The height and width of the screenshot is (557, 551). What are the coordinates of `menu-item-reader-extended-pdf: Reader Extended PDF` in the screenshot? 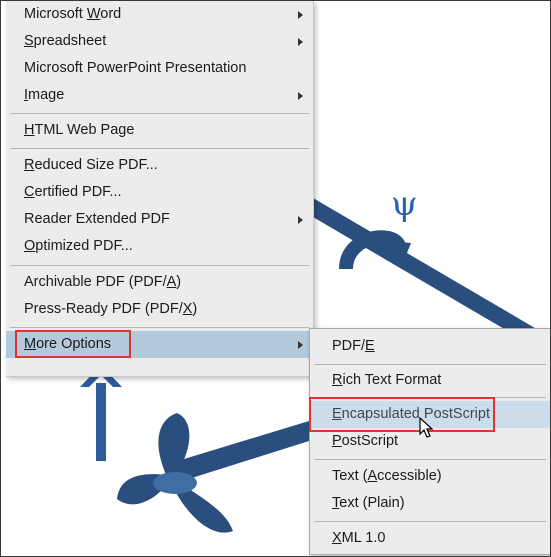 It's located at (159, 219).